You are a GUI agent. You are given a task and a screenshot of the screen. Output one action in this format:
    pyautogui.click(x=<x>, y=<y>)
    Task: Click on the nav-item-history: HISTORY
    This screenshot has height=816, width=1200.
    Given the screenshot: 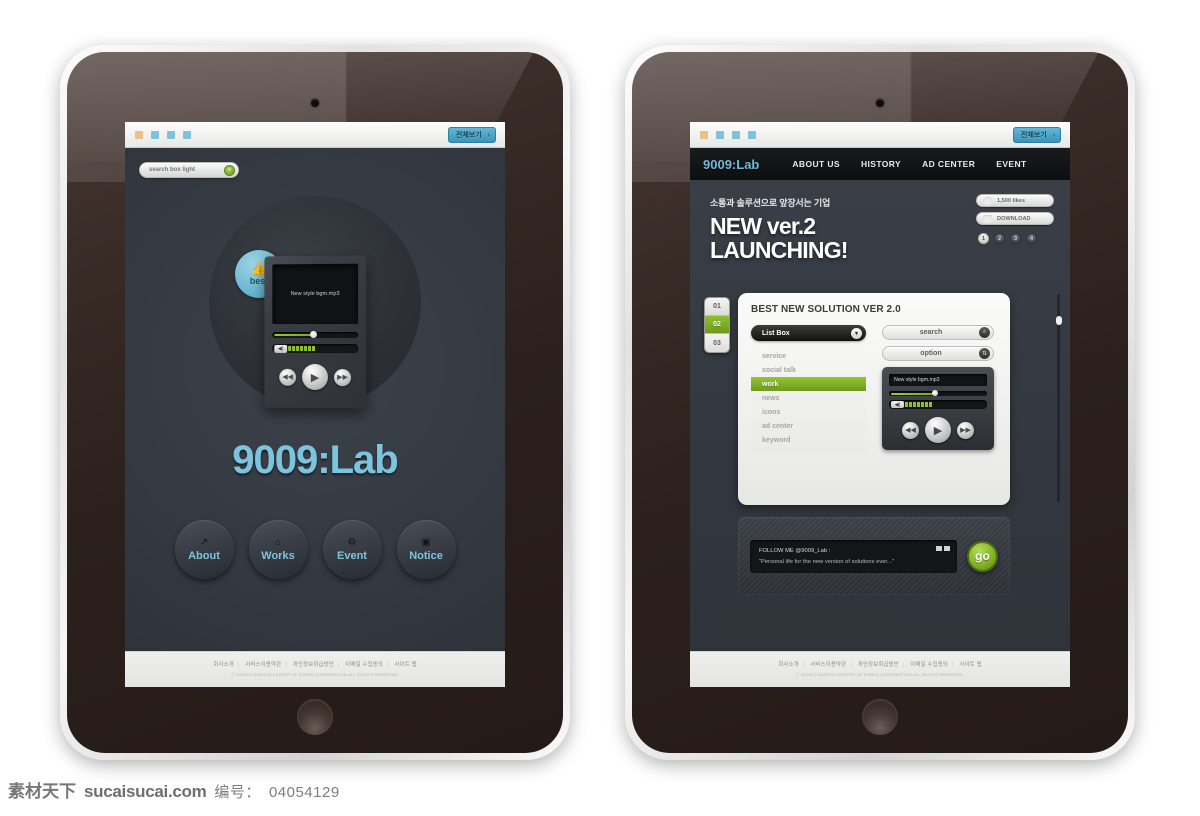 What is the action you would take?
    pyautogui.click(x=881, y=164)
    